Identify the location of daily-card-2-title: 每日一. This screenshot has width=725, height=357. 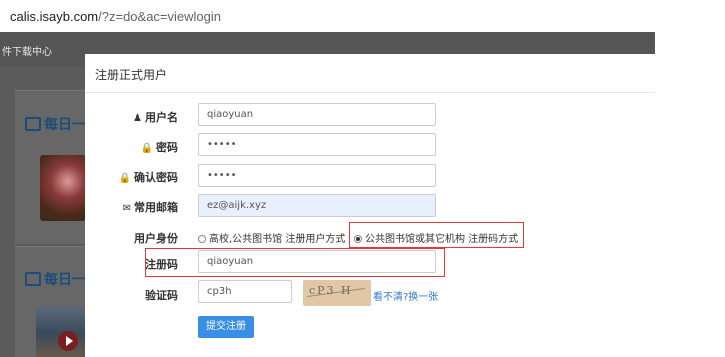
(55, 279).